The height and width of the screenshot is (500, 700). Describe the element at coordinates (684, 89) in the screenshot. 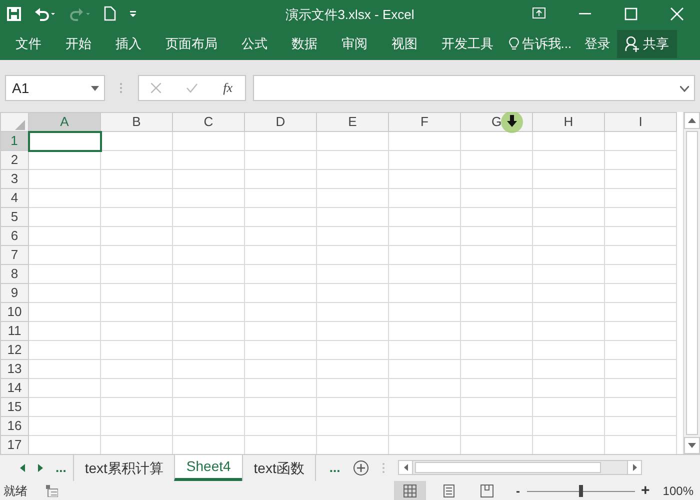

I see `expand-icon` at that location.